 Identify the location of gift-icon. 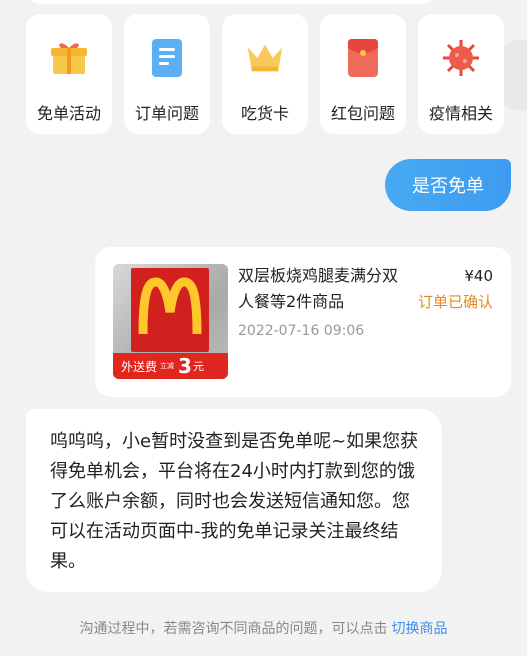
(69, 58).